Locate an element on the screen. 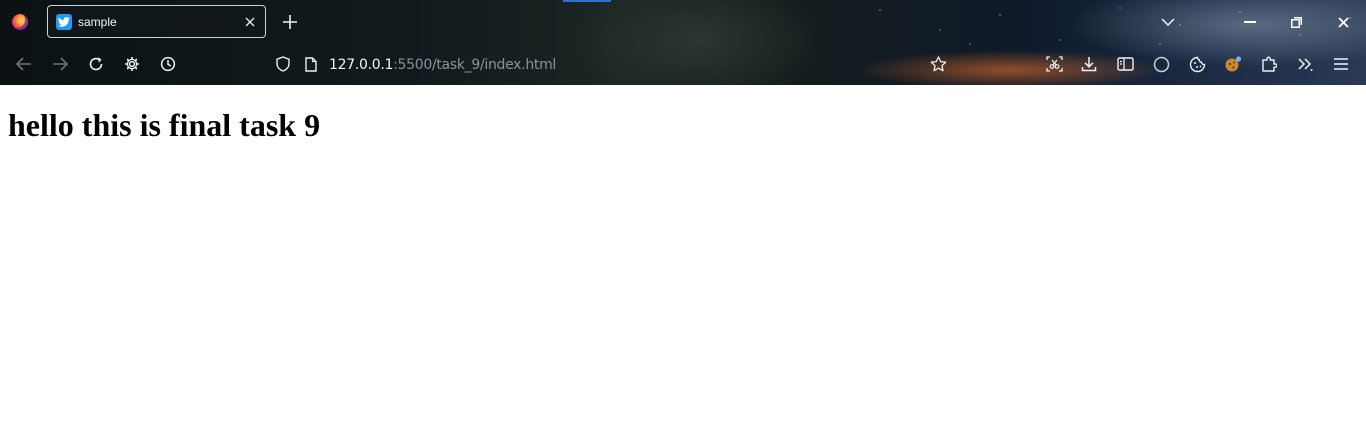 This screenshot has height=435, width=1366. close-window-icon is located at coordinates (1343, 22).